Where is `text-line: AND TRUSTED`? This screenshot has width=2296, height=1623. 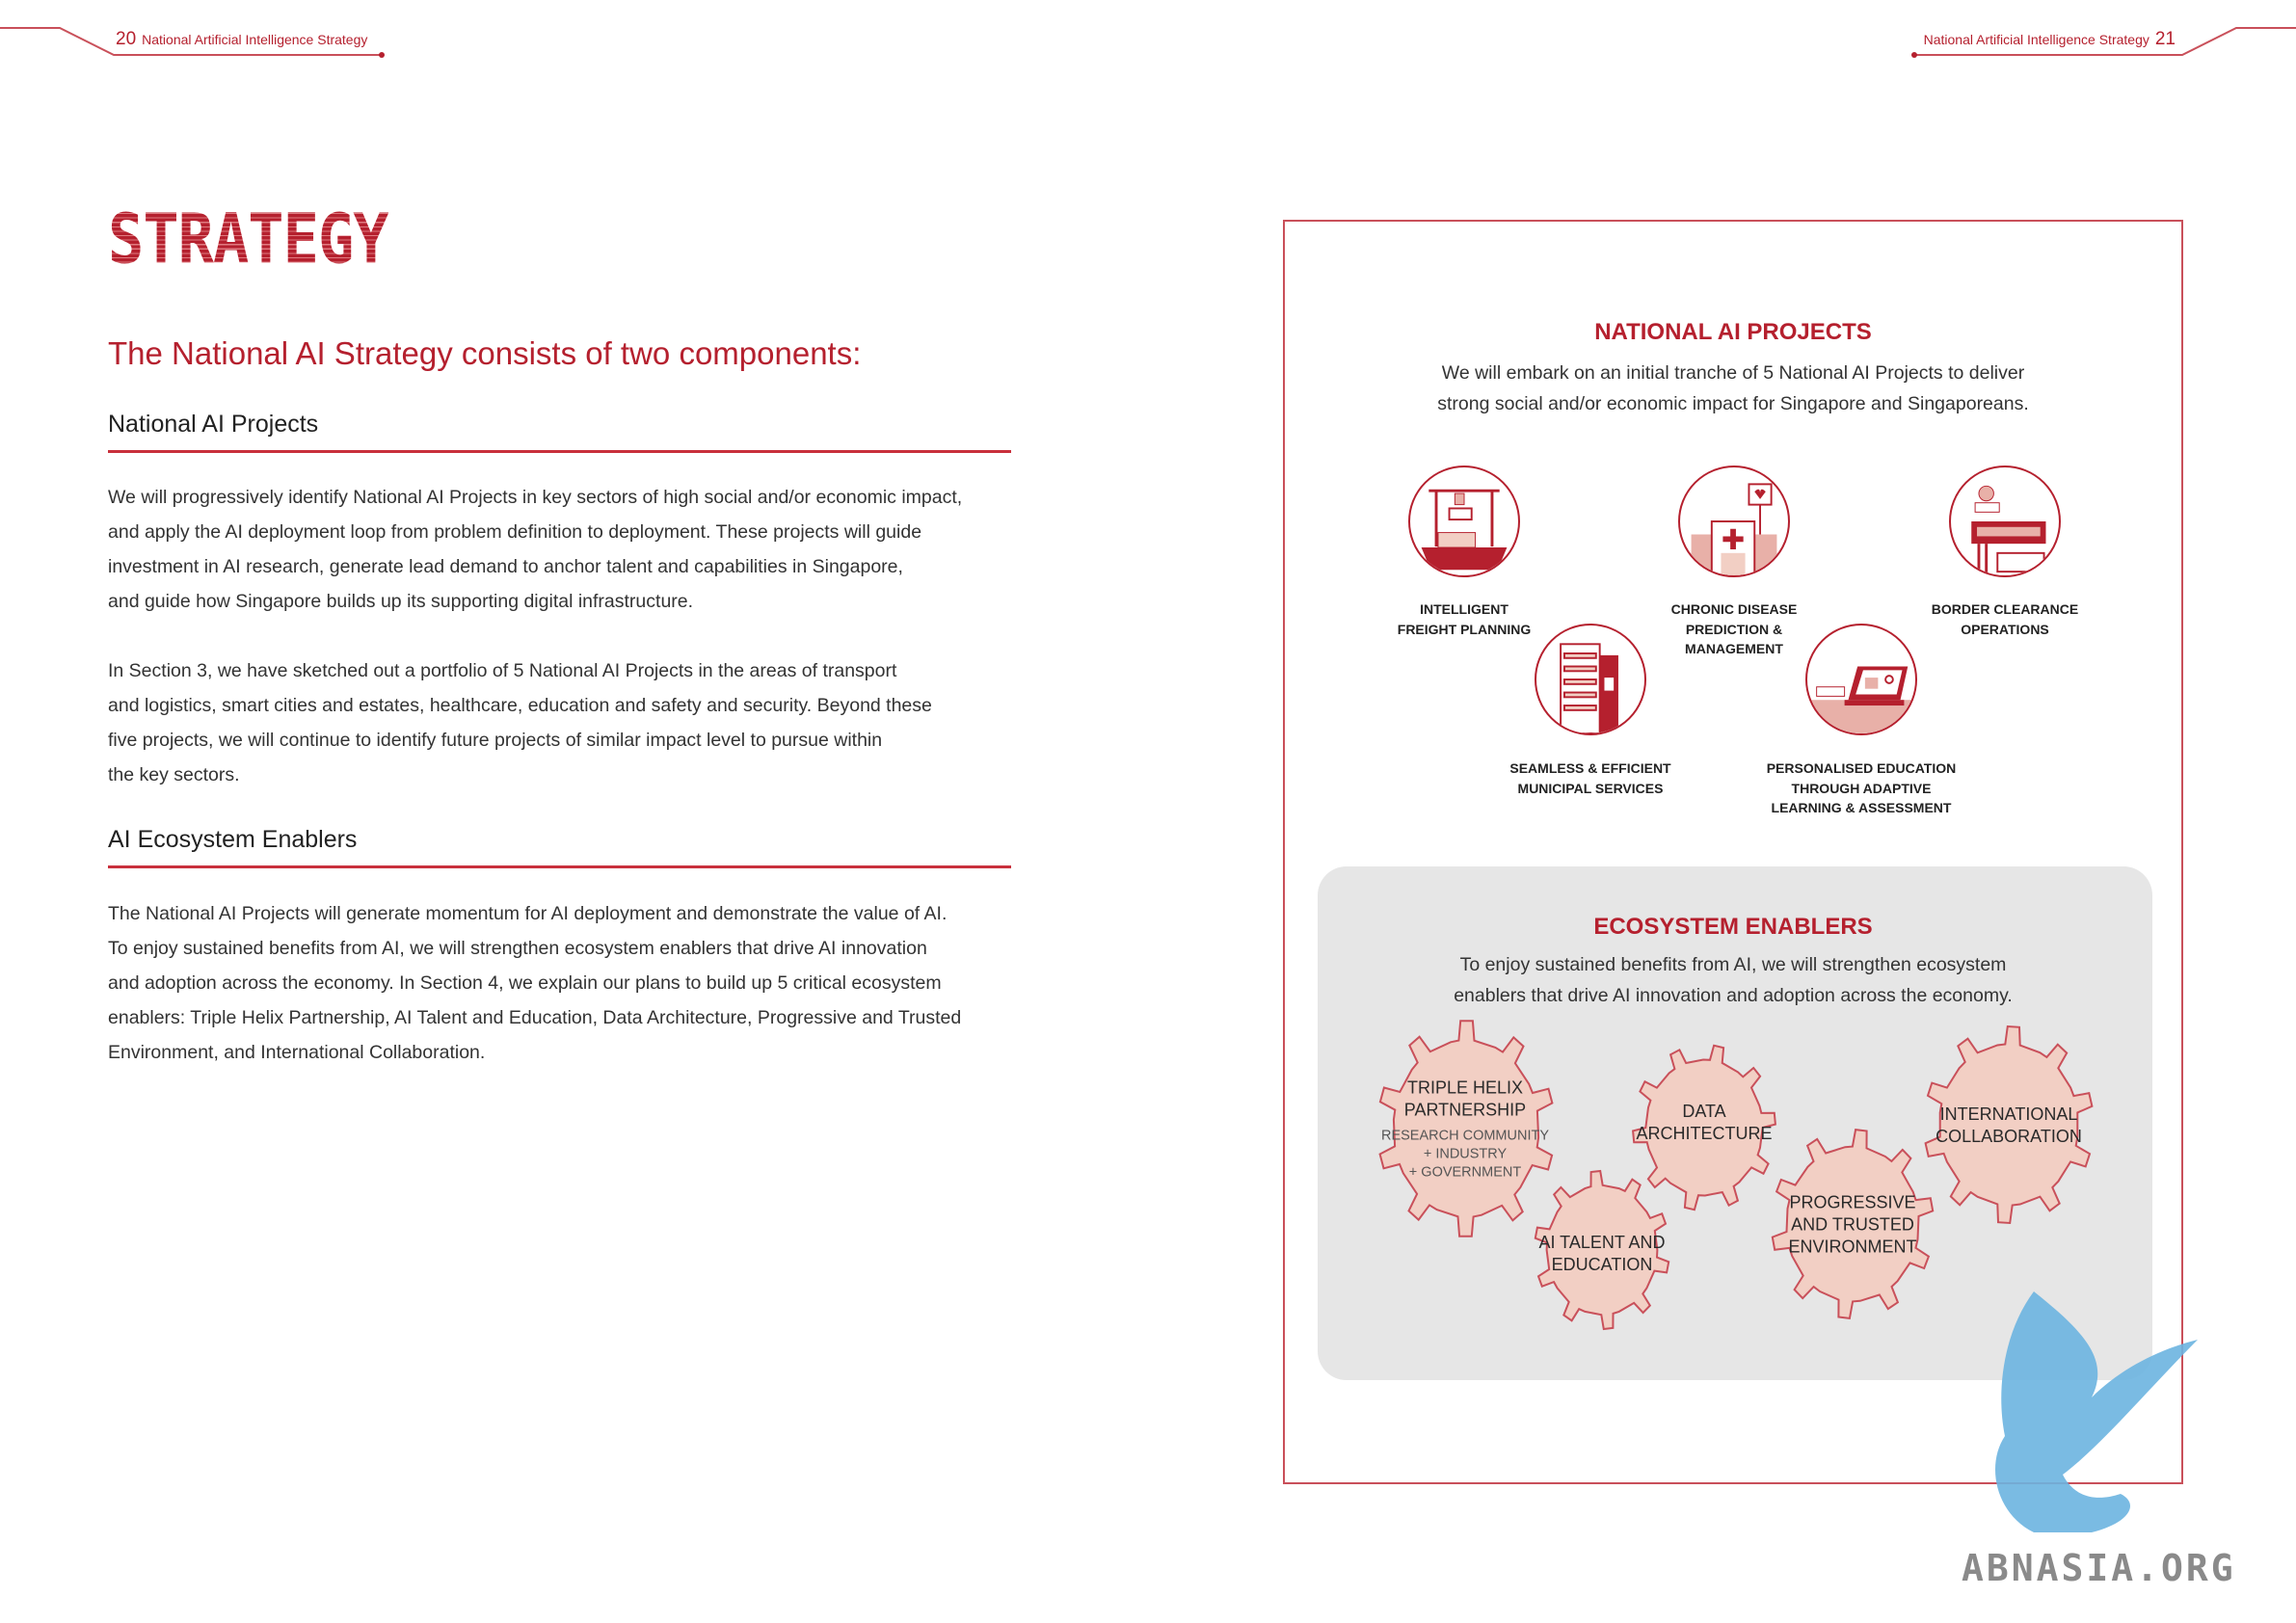 text-line: AND TRUSTED is located at coordinates (1853, 1224).